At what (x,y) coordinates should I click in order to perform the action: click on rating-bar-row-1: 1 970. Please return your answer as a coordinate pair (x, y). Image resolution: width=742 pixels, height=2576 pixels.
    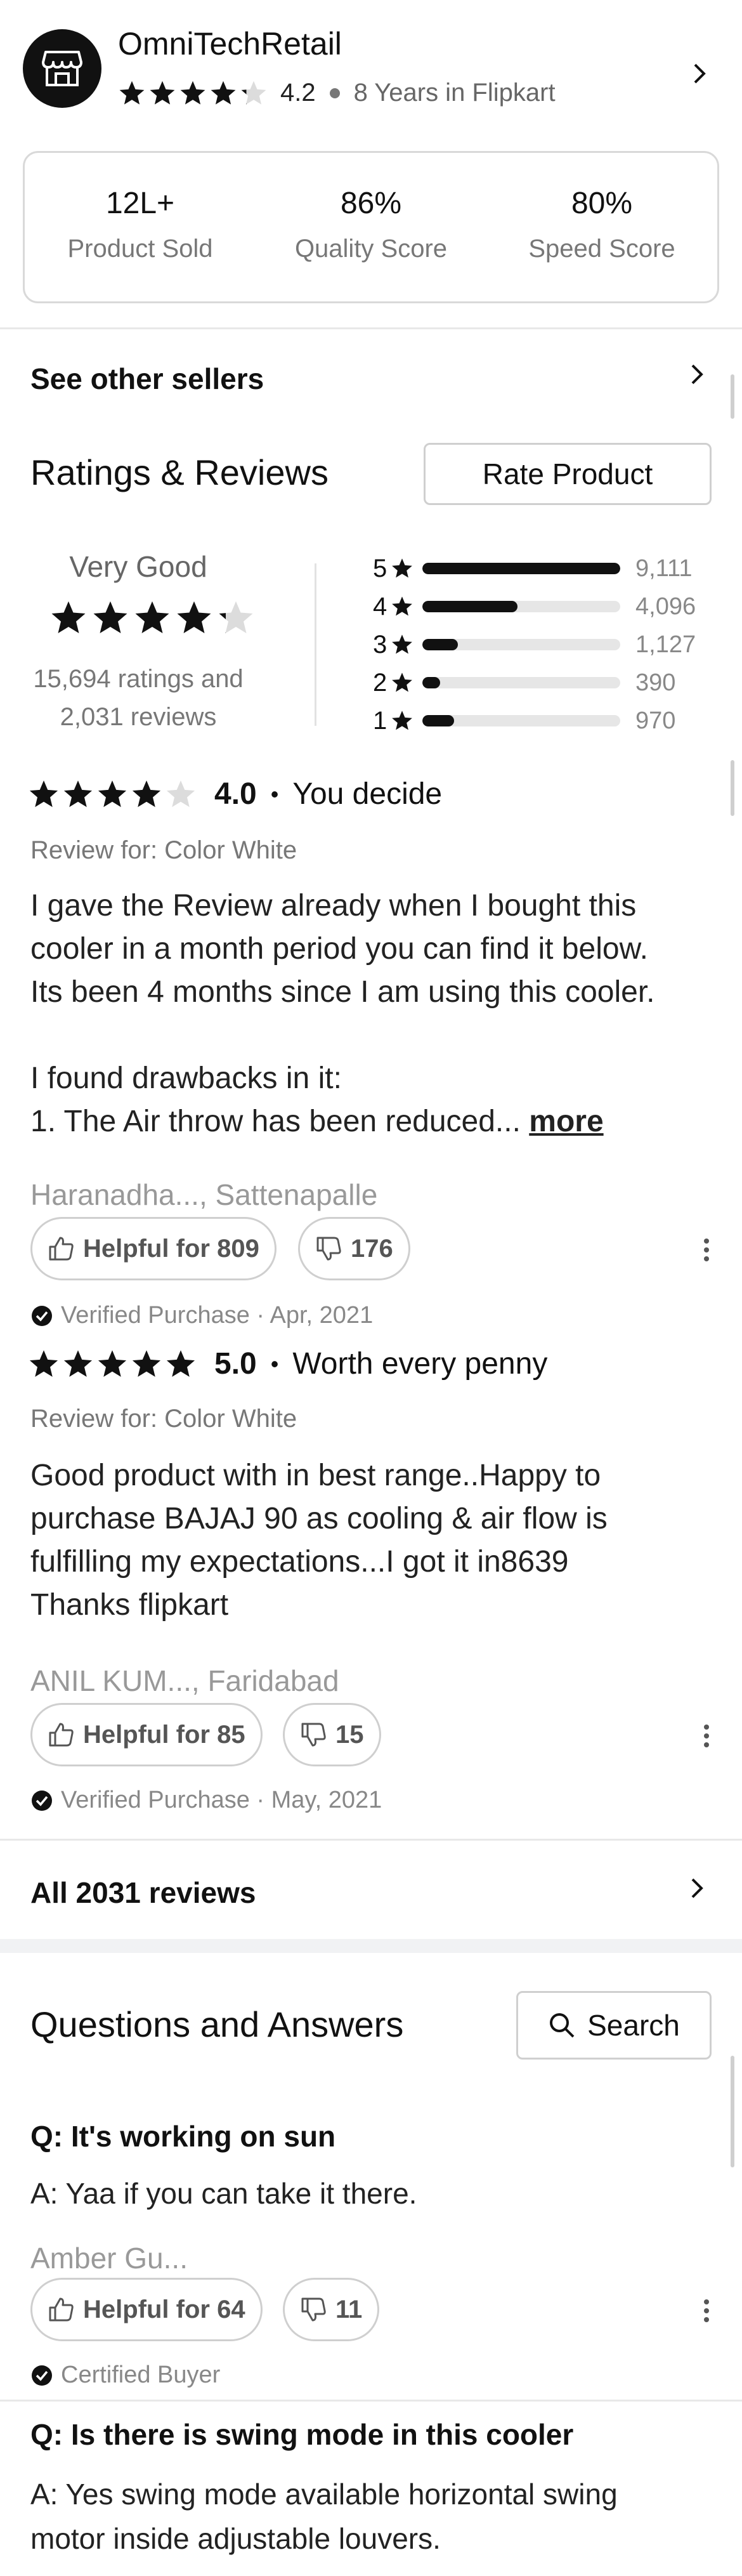
    Looking at the image, I should click on (544, 721).